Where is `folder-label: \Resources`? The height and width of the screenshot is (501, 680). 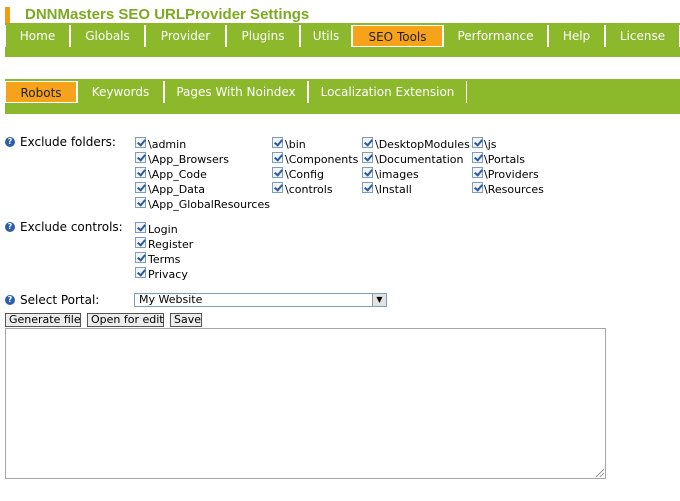
folder-label: \Resources is located at coordinates (514, 189).